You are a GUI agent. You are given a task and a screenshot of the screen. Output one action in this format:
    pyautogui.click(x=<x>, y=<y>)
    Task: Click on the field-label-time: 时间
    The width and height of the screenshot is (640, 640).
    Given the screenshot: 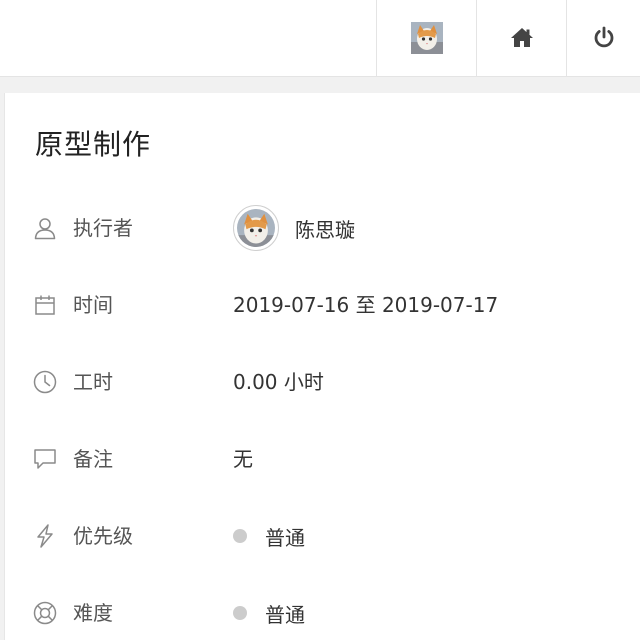 What is the action you would take?
    pyautogui.click(x=93, y=305)
    